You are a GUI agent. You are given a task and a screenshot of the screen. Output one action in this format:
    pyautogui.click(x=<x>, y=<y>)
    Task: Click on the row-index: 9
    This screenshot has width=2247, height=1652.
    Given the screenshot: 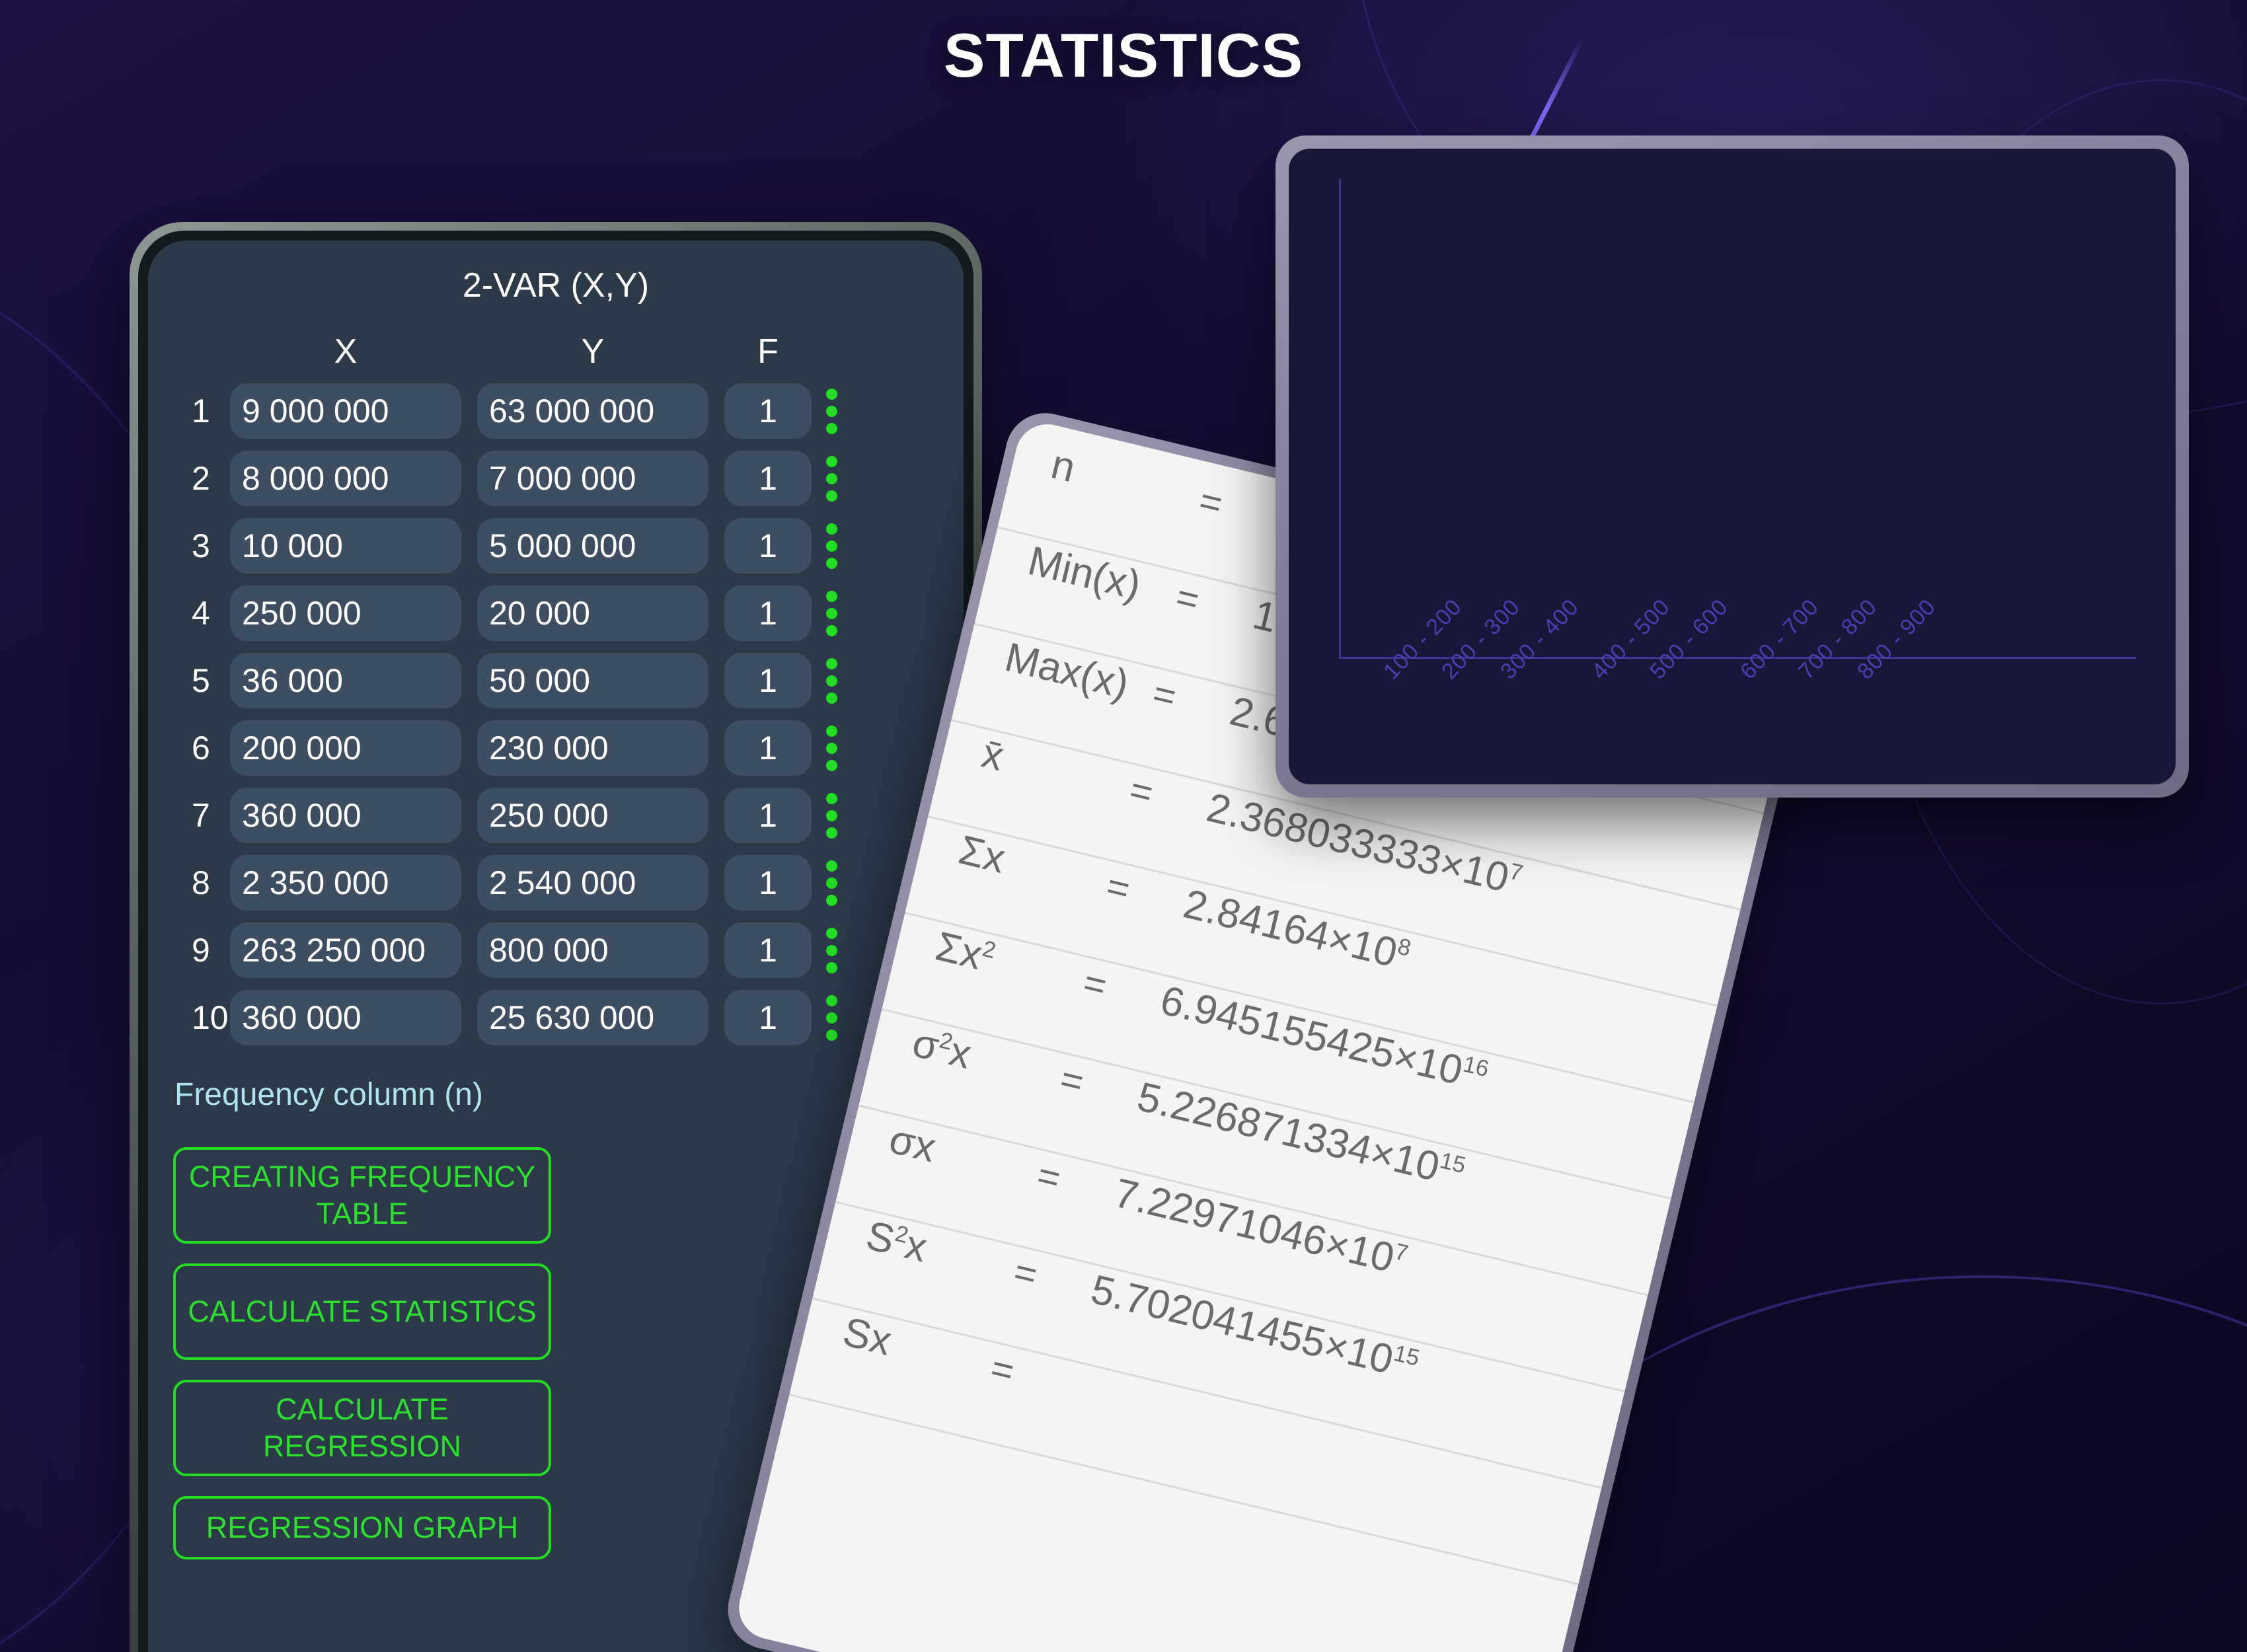 What is the action you would take?
    pyautogui.click(x=201, y=950)
    